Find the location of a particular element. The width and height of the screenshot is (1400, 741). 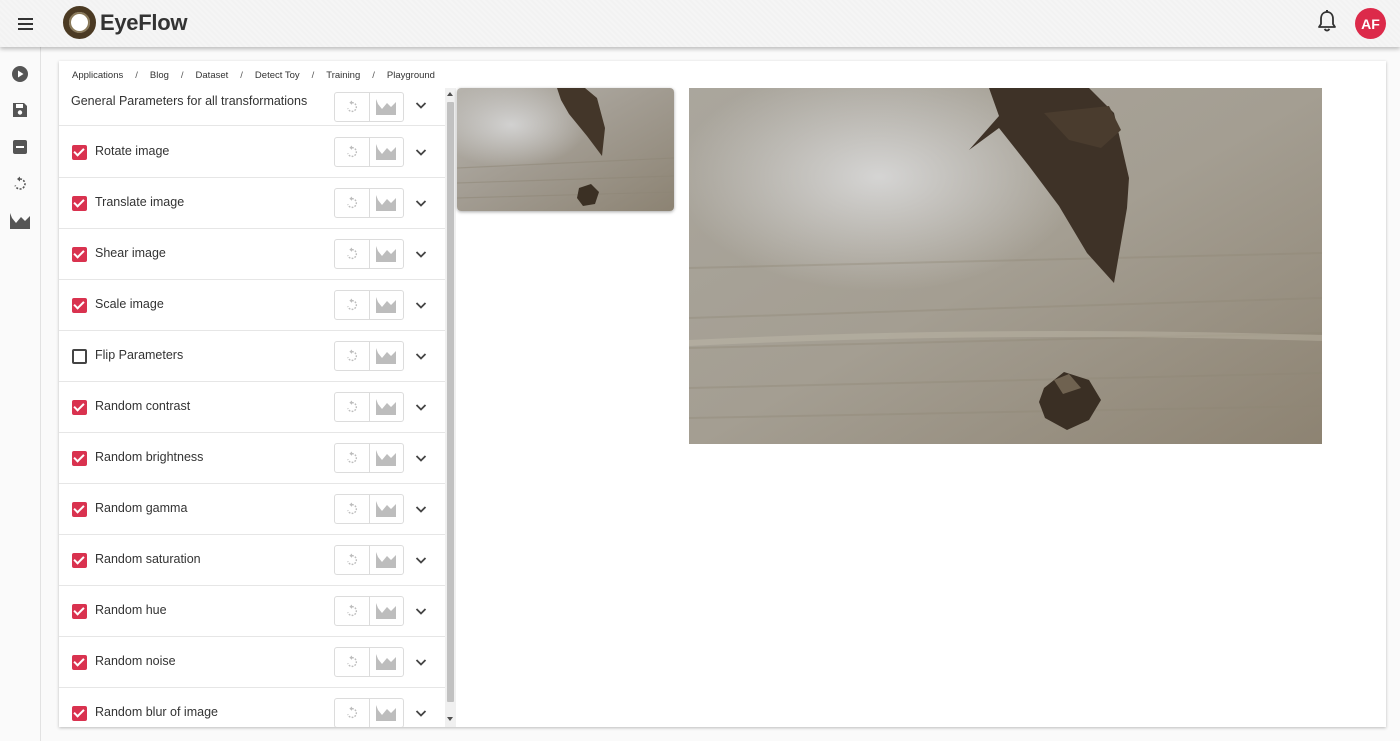

breadcrumb-training: Training is located at coordinates (343, 75).